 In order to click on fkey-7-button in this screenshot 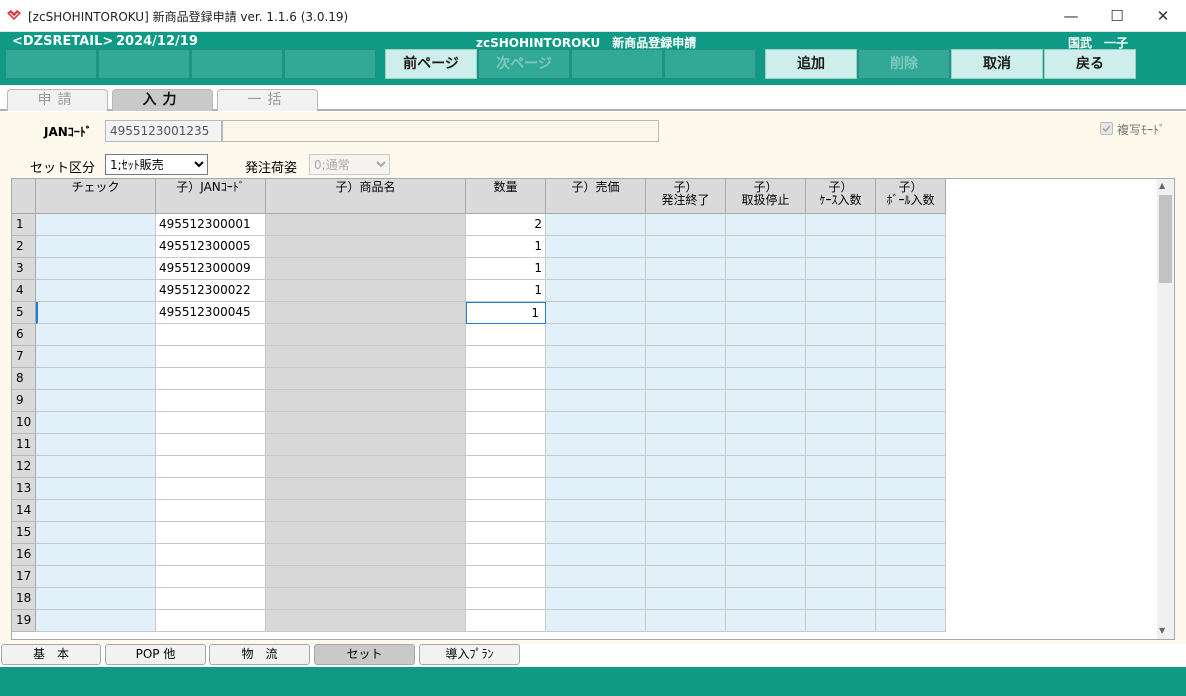, I will do `click(617, 64)`.